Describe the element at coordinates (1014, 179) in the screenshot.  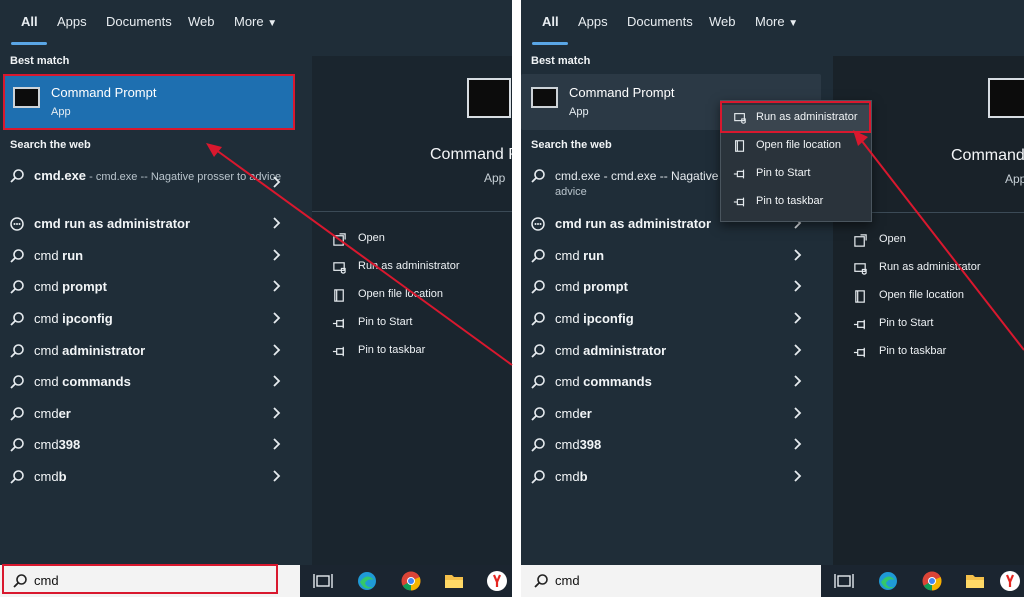
I see `detail-subtitle: App` at that location.